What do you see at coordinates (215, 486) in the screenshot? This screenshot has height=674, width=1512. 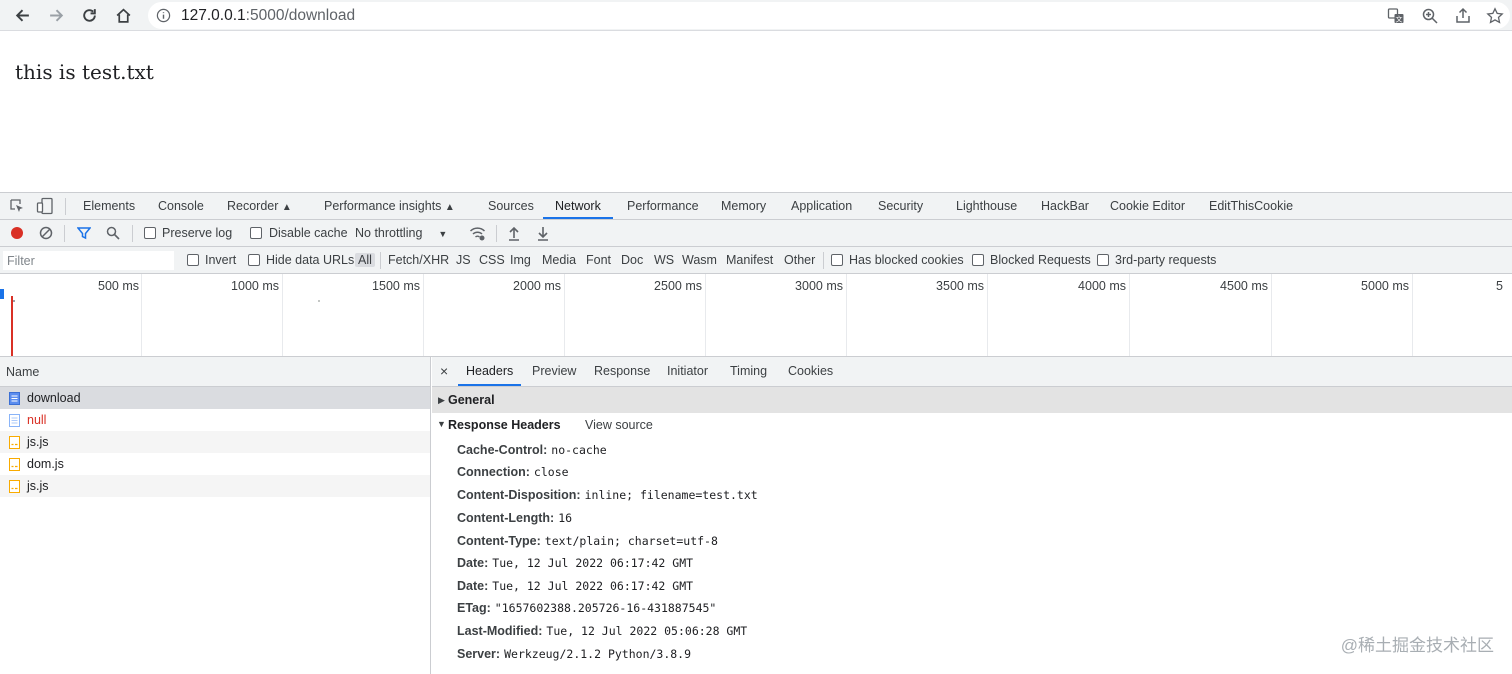 I see `request-row-js-js-2: js.js` at bounding box center [215, 486].